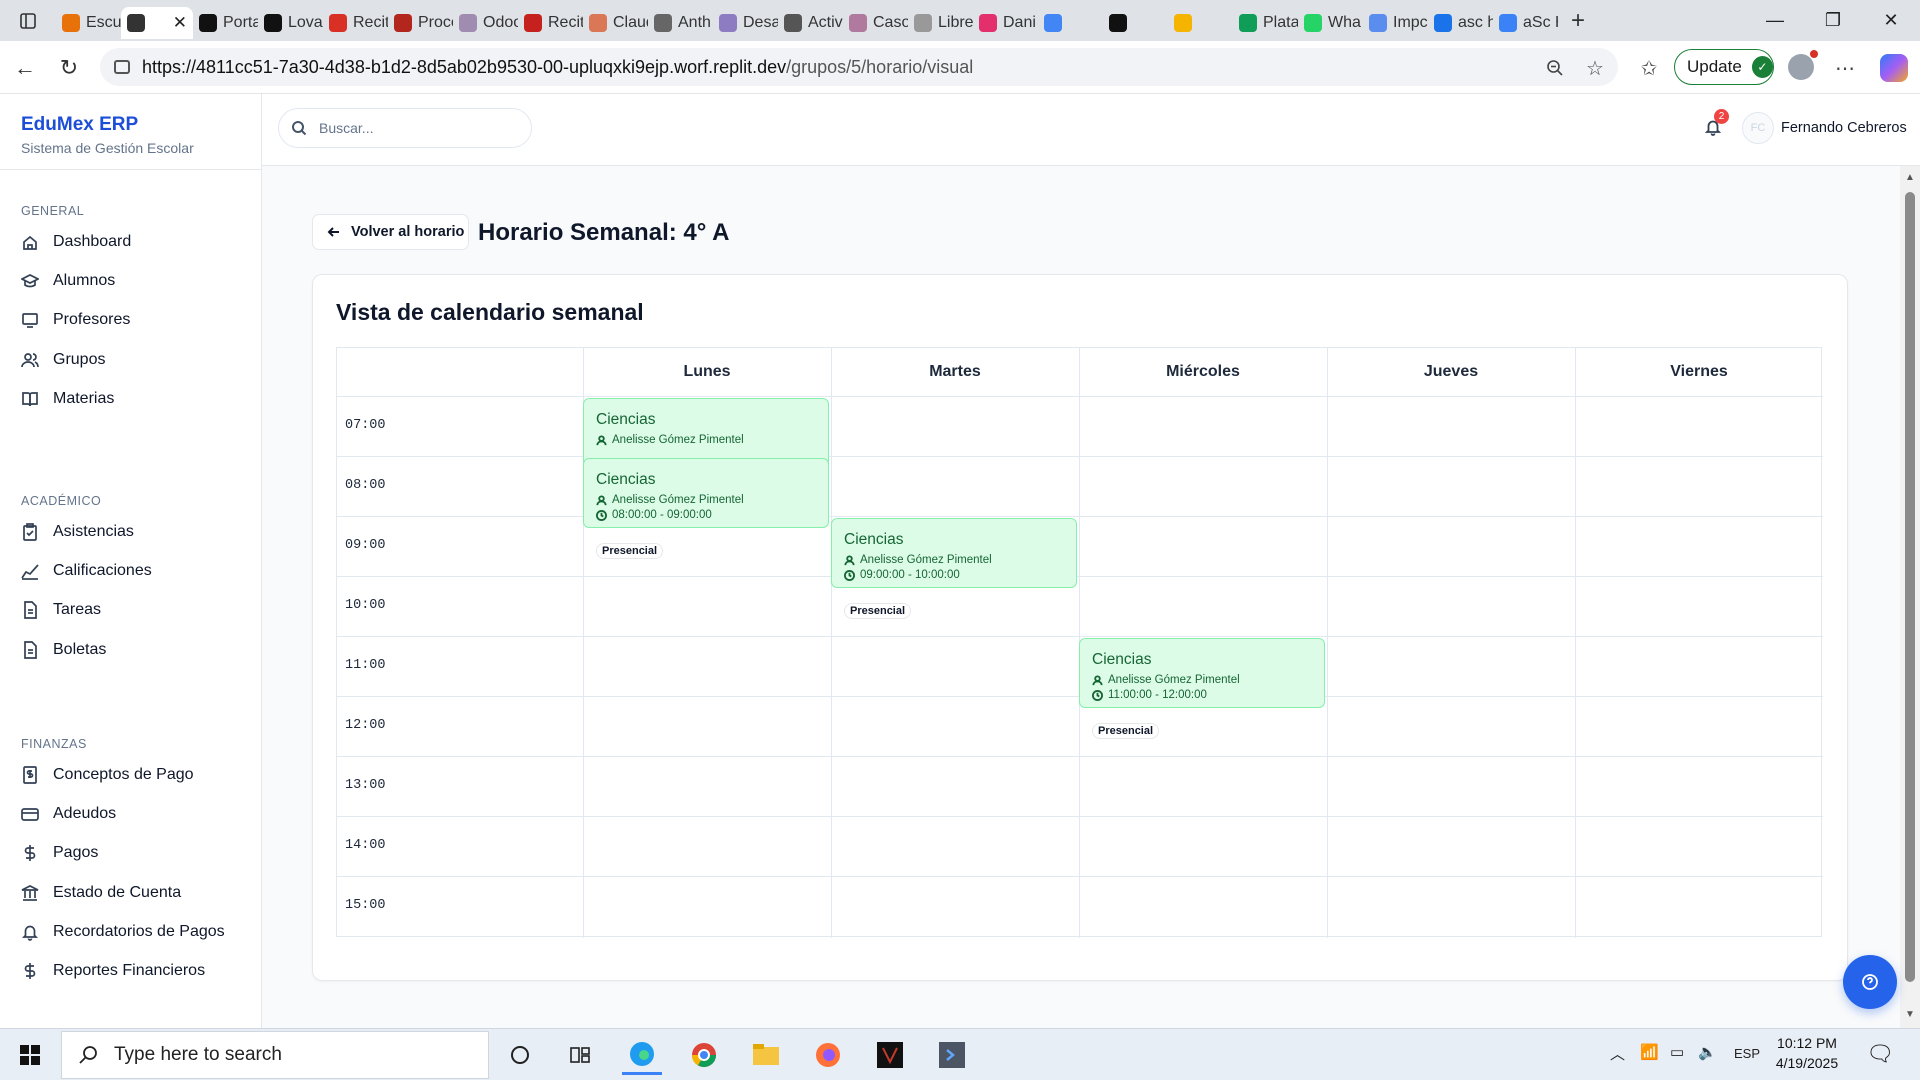  Describe the element at coordinates (30, 321) in the screenshot. I see `monitor-icon` at that location.